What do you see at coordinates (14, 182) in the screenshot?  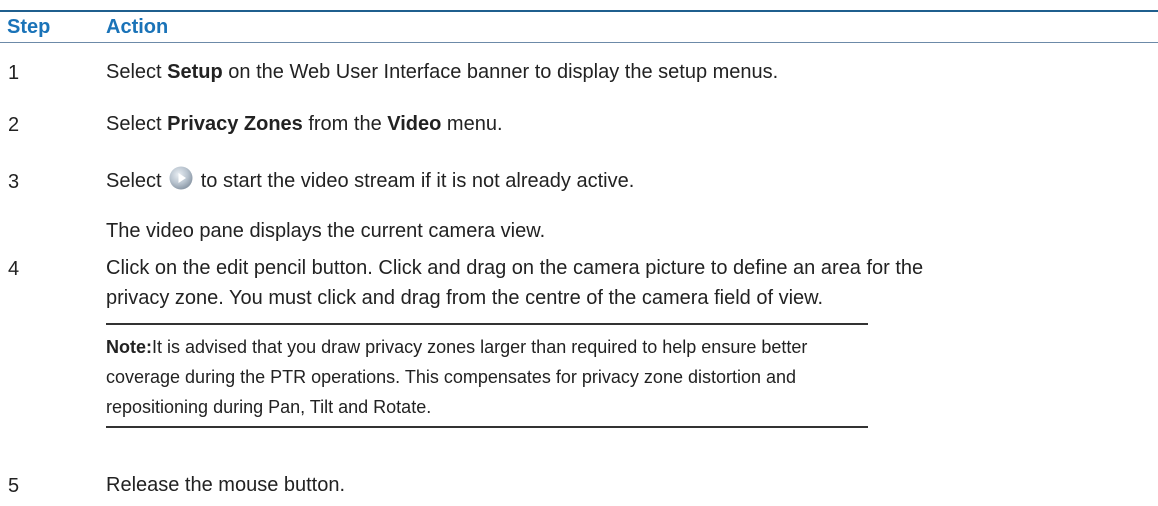 I see `step-number: 3` at bounding box center [14, 182].